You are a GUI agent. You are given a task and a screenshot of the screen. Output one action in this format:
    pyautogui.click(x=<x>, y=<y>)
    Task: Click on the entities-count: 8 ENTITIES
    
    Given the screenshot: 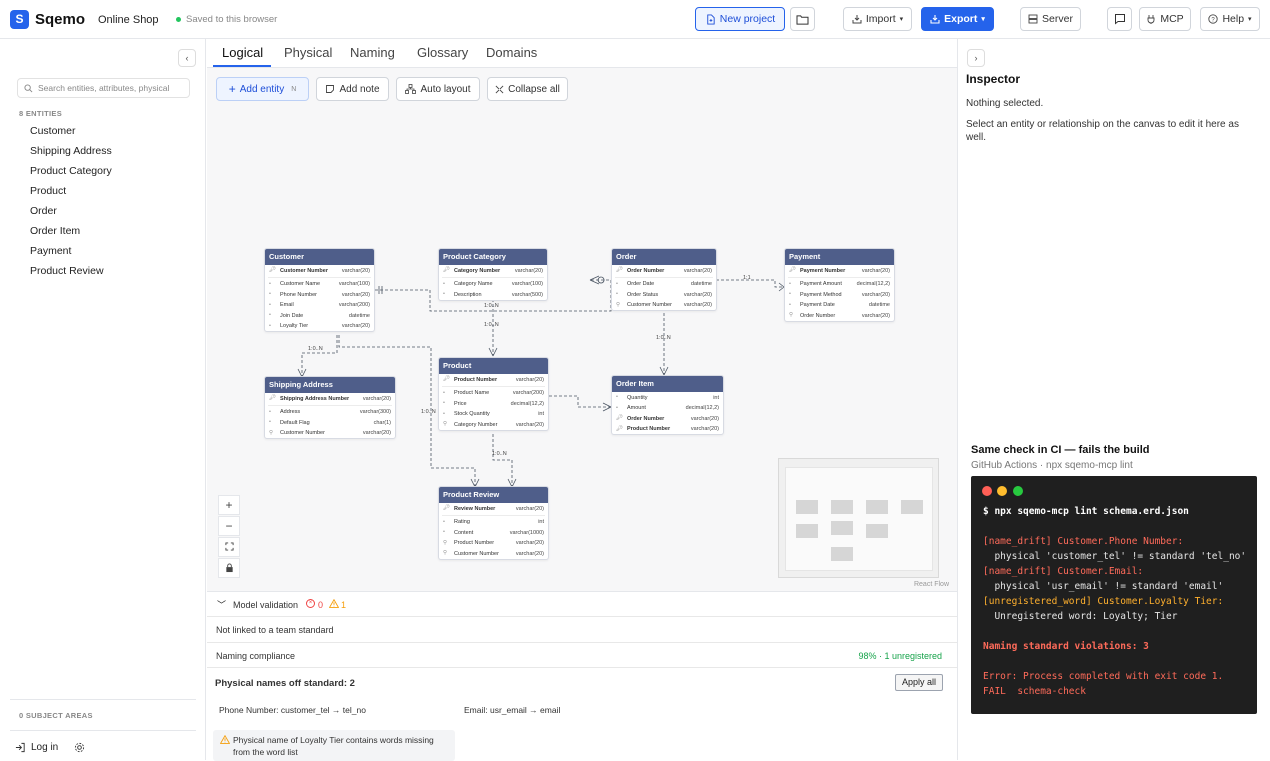 What is the action you would take?
    pyautogui.click(x=41, y=113)
    